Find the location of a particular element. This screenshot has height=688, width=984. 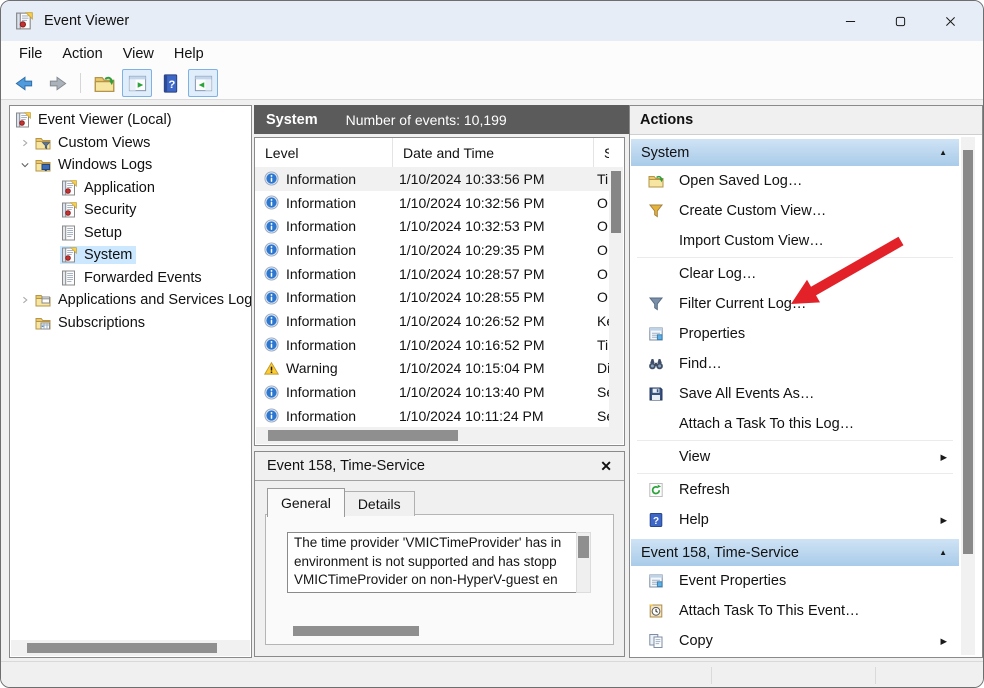

table-row: Information 1/10/2024 10:32:53 PM OE is located at coordinates (432, 226).